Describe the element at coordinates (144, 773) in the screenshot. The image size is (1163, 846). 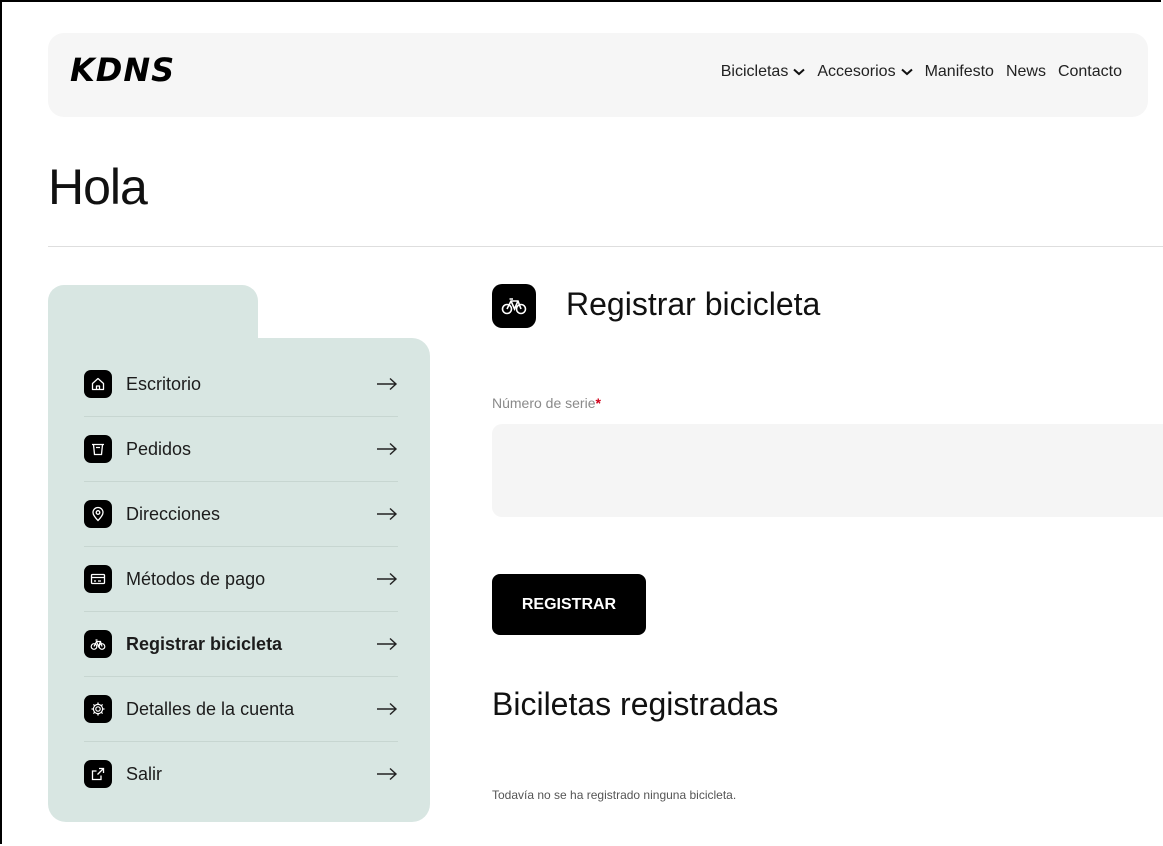
I see `sidebar-item-label: Salir` at that location.